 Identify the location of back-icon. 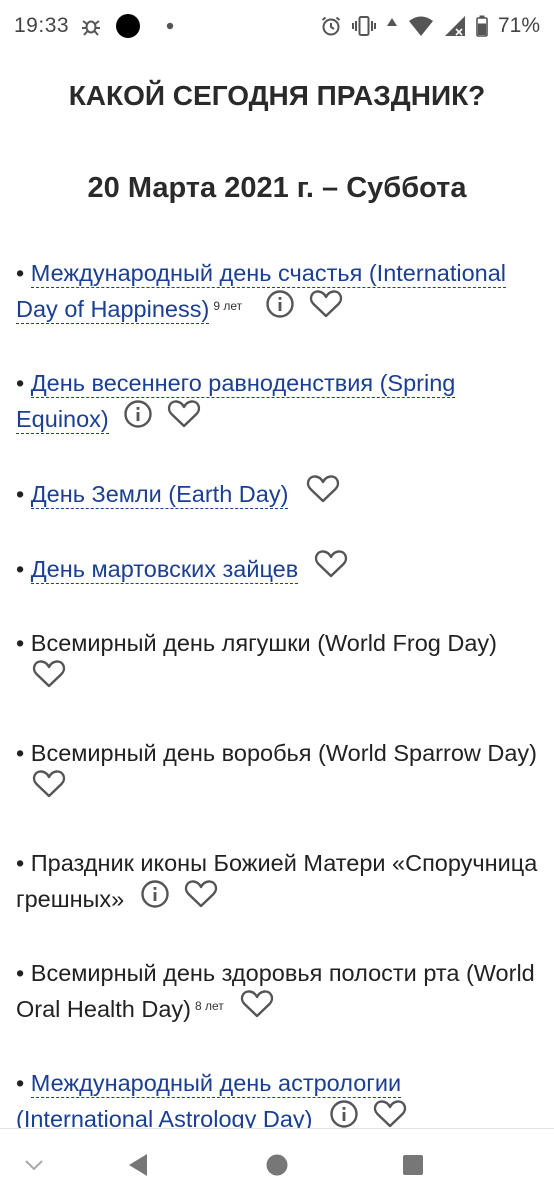
(138, 1165).